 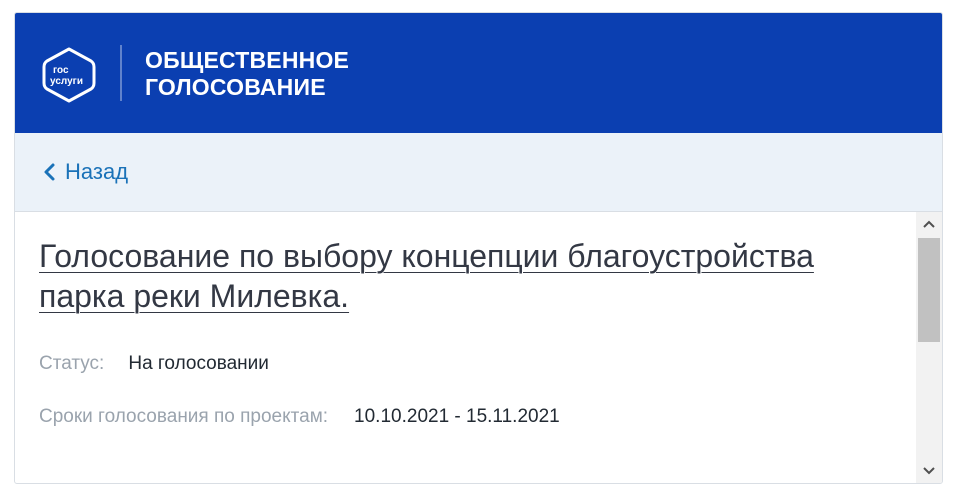 What do you see at coordinates (457, 416) in the screenshot?
I see `dates-value: 10.10.2021 - 15.11.2021` at bounding box center [457, 416].